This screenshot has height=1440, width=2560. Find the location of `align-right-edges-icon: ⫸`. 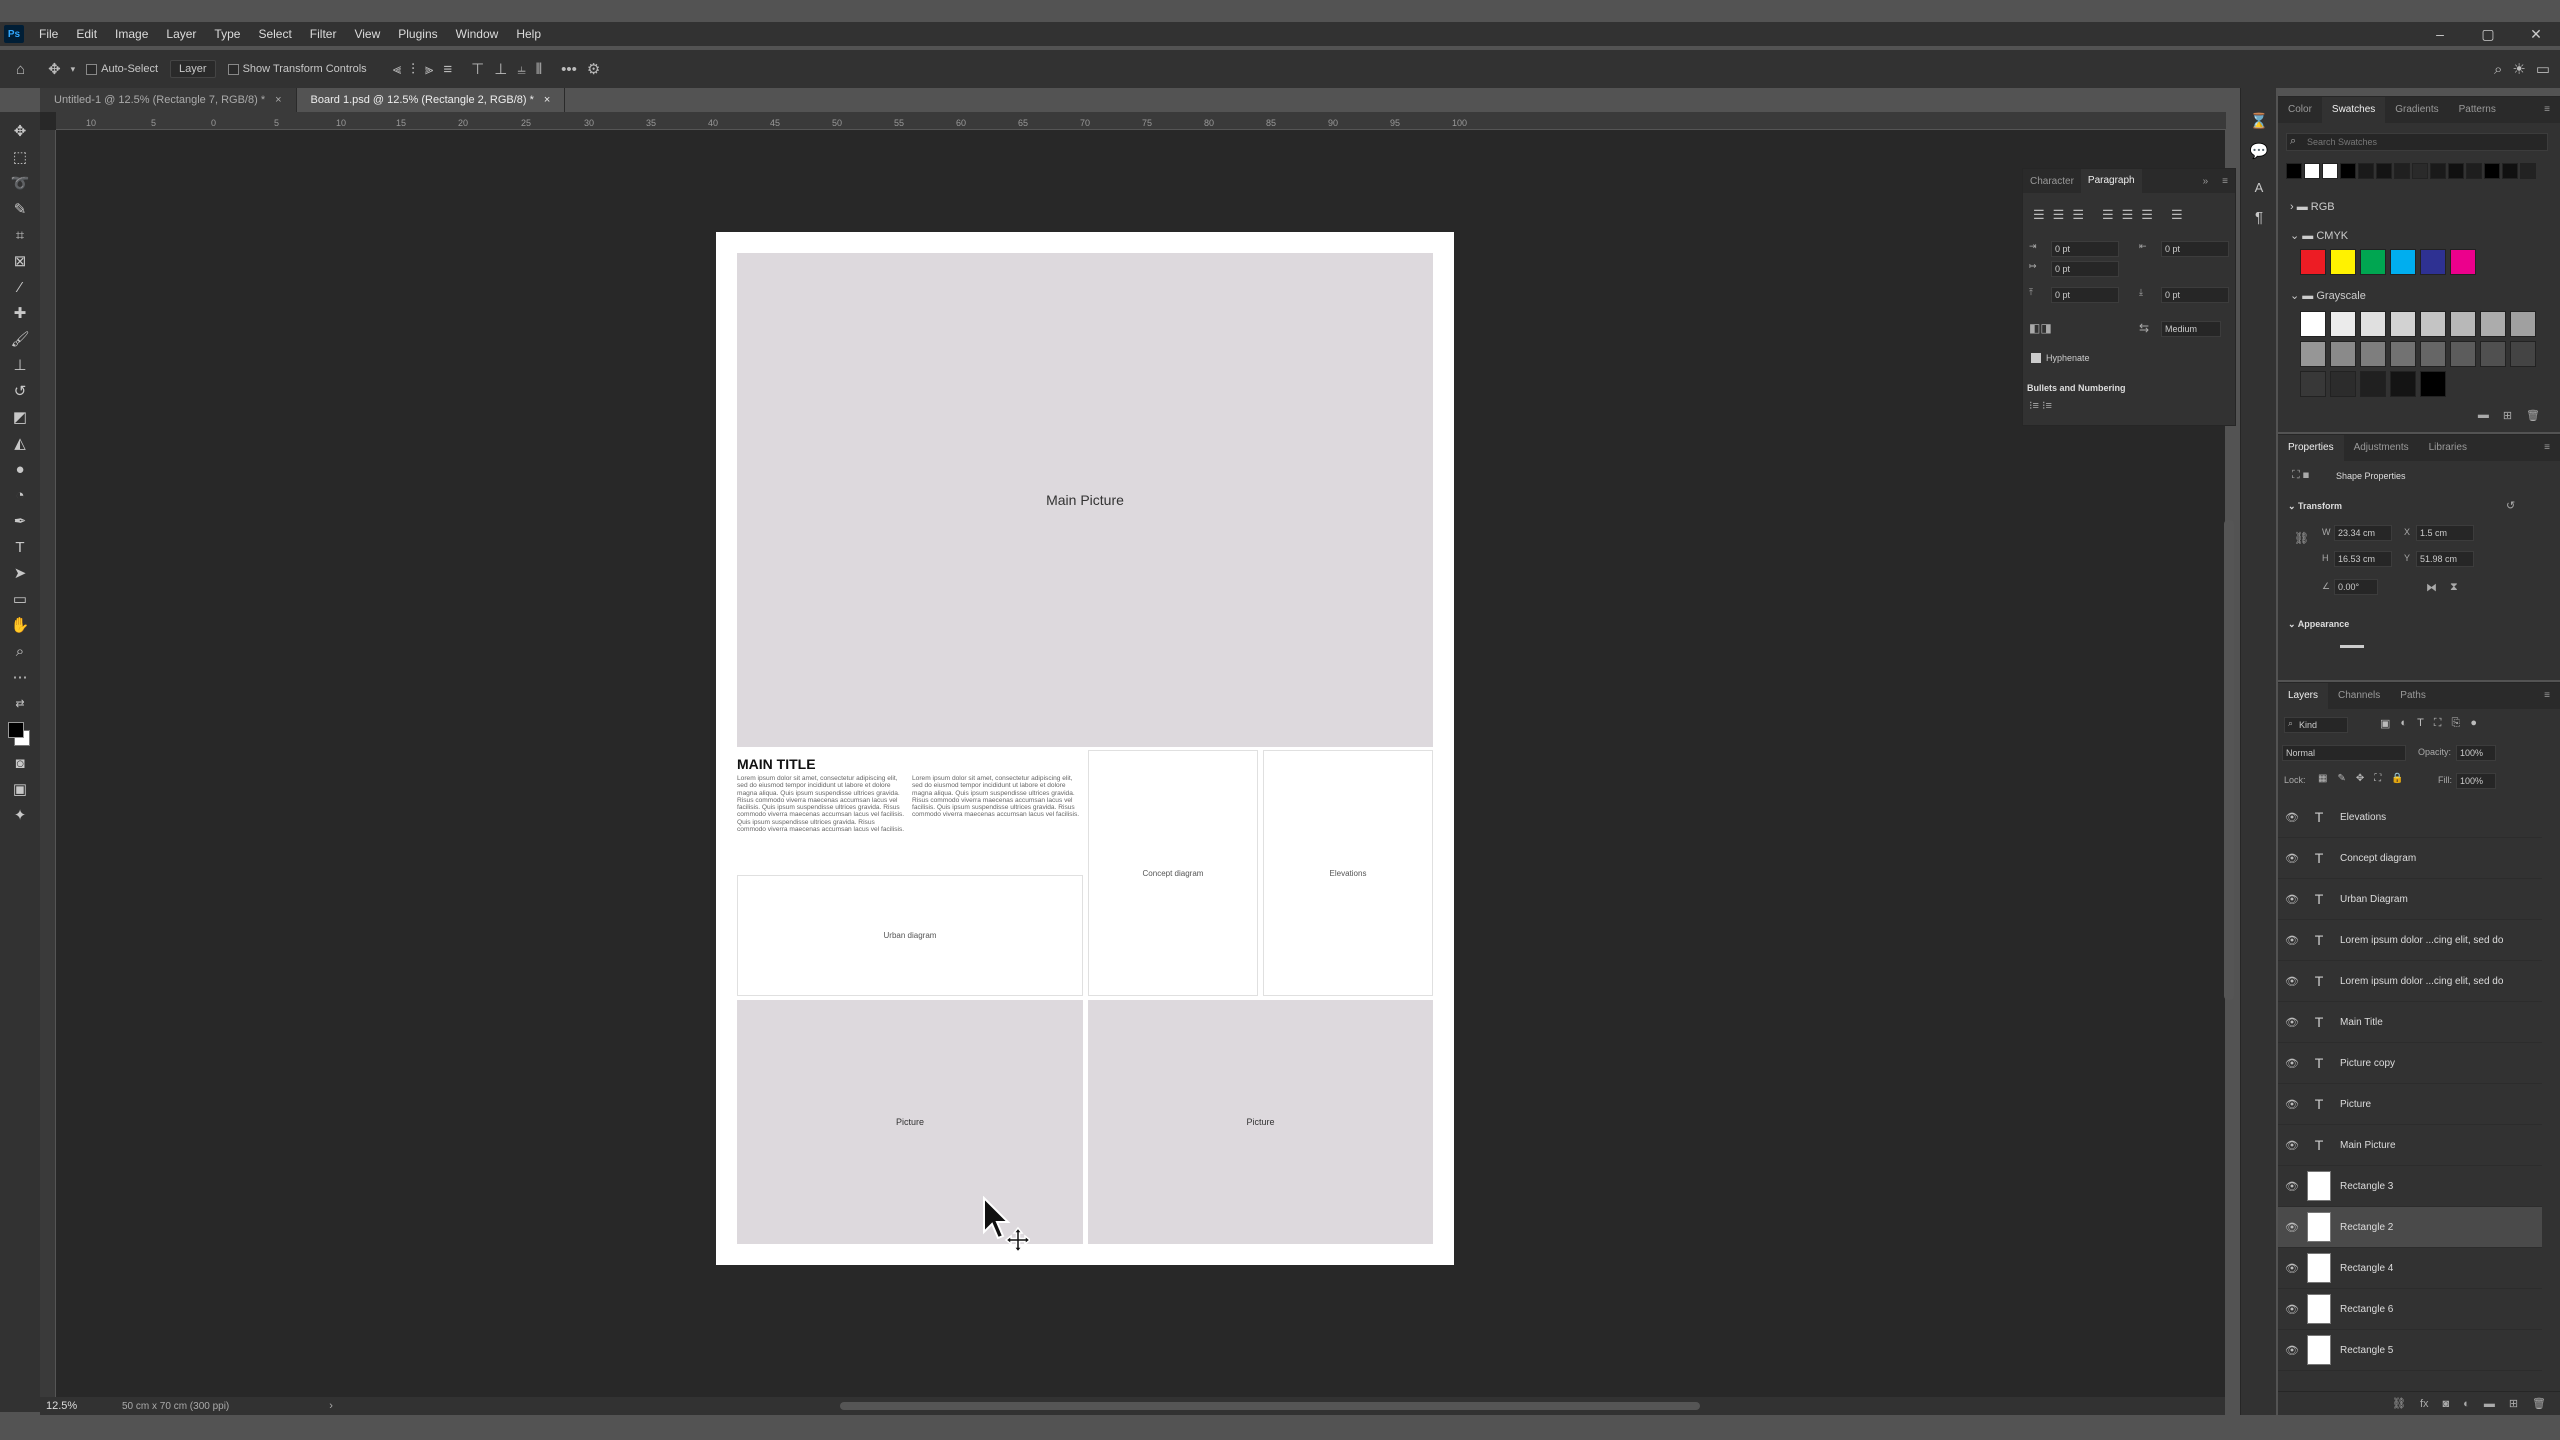

align-right-edges-icon: ⫸ is located at coordinates (429, 69).